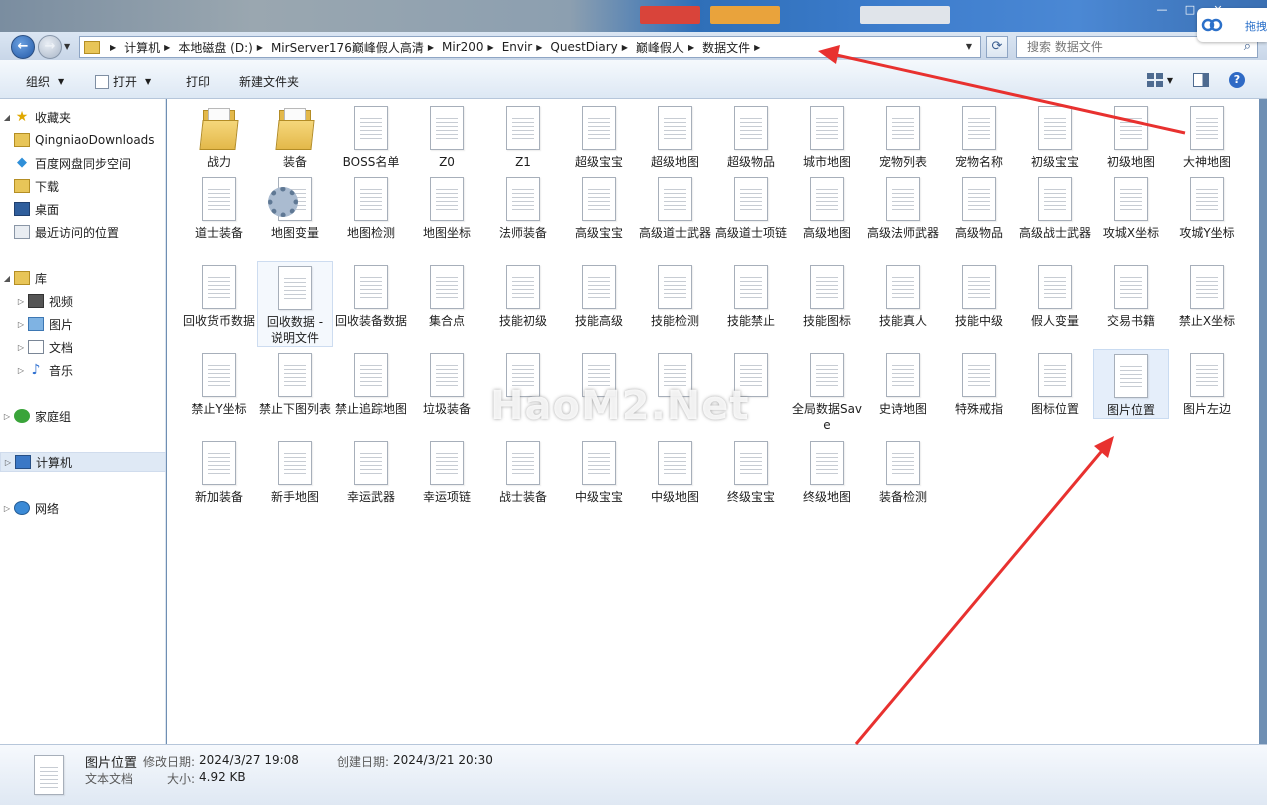  What do you see at coordinates (83, 278) in the screenshot?
I see `sidebar-libraries: ◢ 库` at bounding box center [83, 278].